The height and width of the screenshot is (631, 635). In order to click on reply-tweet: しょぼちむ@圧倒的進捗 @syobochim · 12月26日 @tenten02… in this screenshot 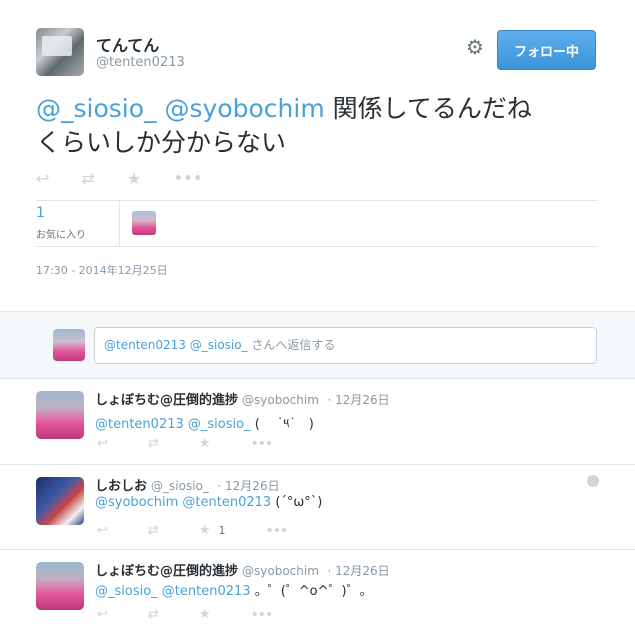, I will do `click(317, 422)`.